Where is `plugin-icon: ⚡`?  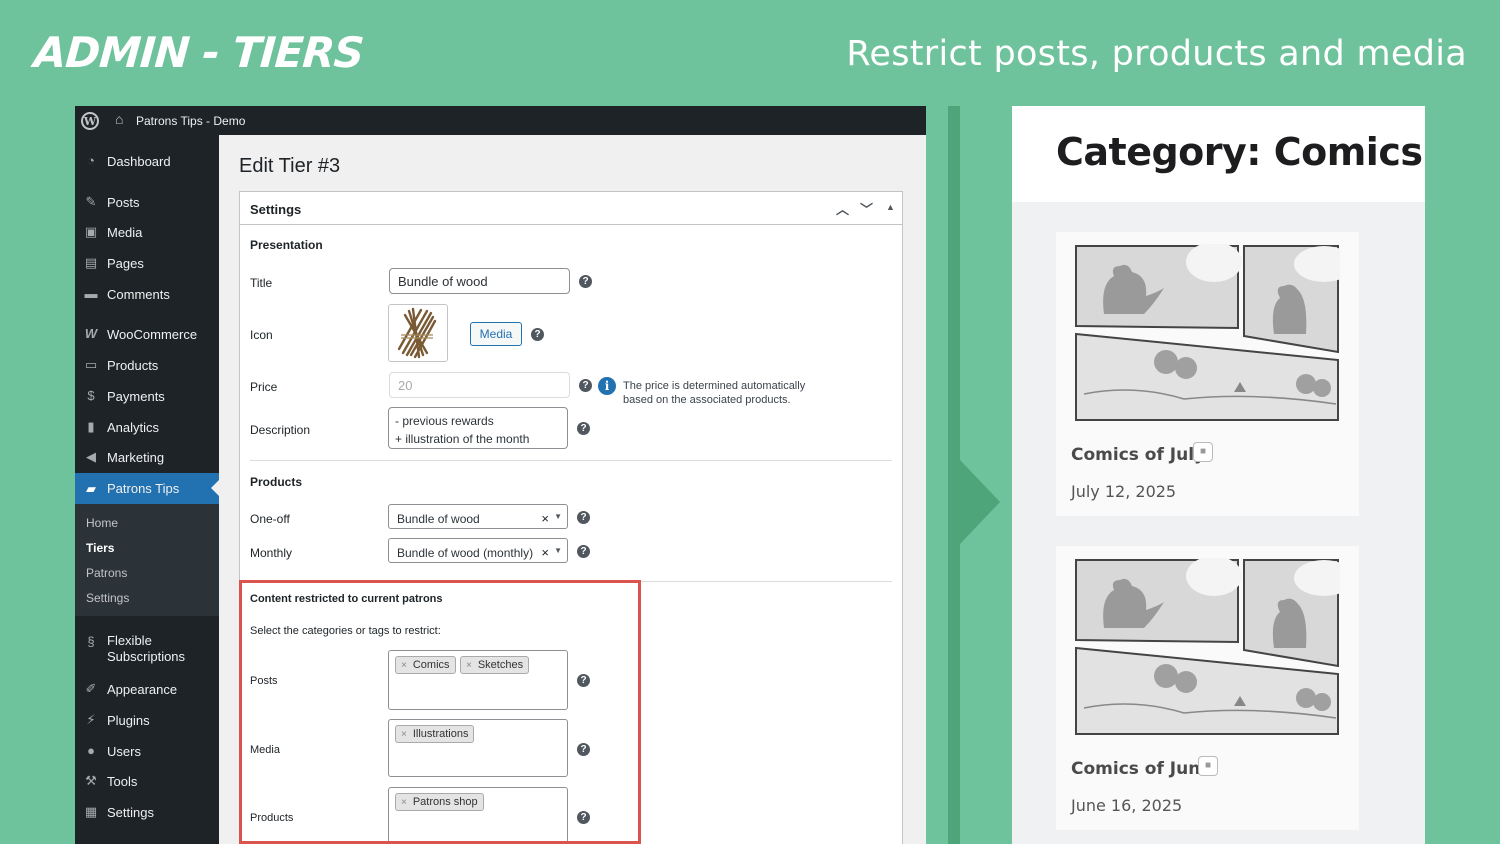
plugin-icon: ⚡ is located at coordinates (91, 719).